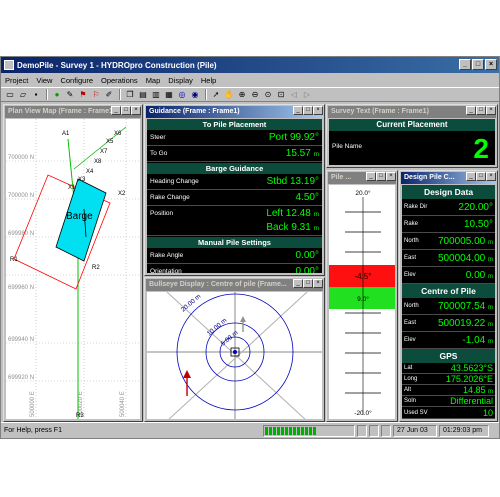 The height and width of the screenshot is (497, 500). Describe the element at coordinates (243, 319) in the screenshot. I see `north-arrow-icon` at that location.